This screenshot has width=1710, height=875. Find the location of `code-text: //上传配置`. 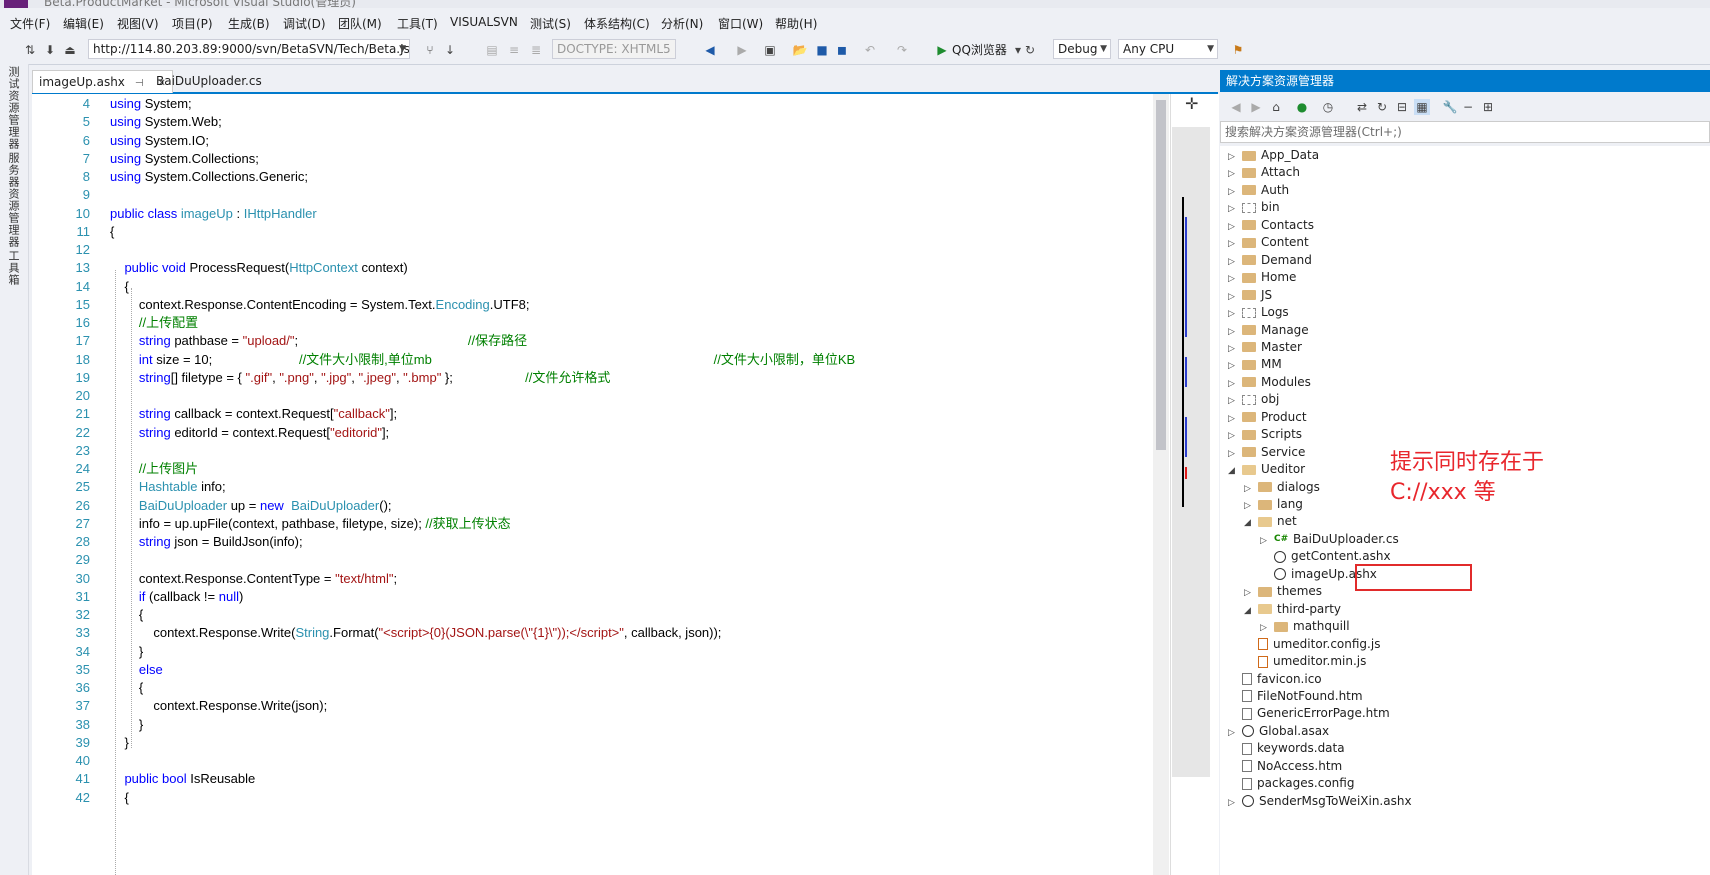

code-text: //上传配置 is located at coordinates (154, 322).